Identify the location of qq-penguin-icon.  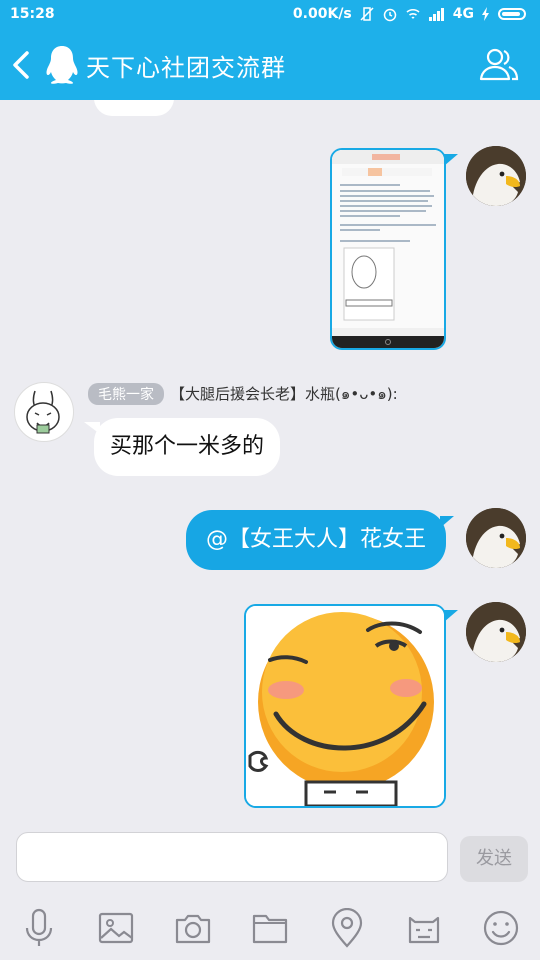
(62, 65).